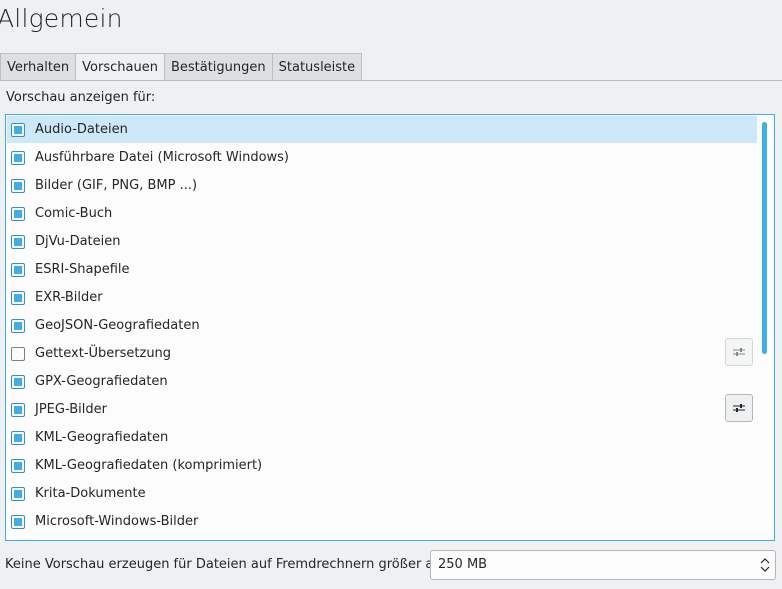 The width and height of the screenshot is (782, 589). Describe the element at coordinates (764, 238) in the screenshot. I see `list-scrollbar` at that location.